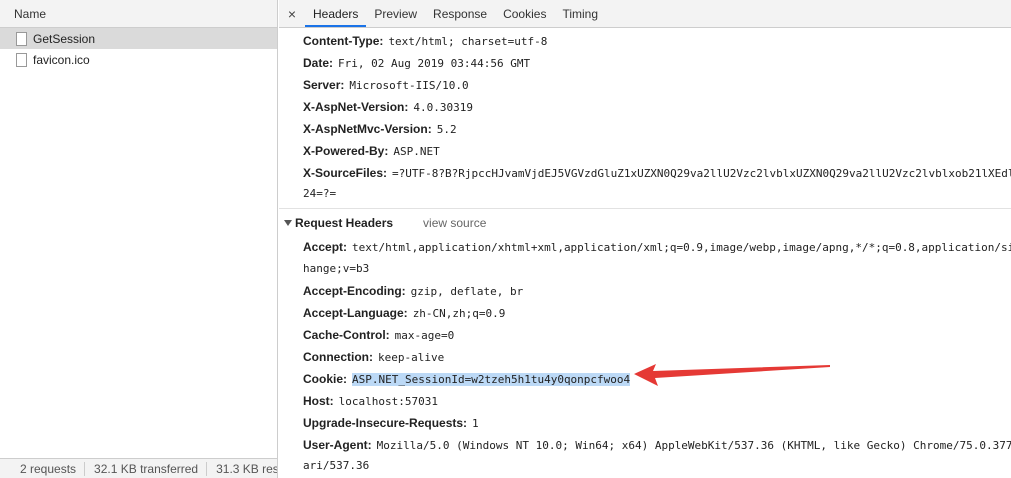 The image size is (1011, 478). What do you see at coordinates (409, 85) in the screenshot?
I see `header-value: Microsoft-IIS/10.0` at bounding box center [409, 85].